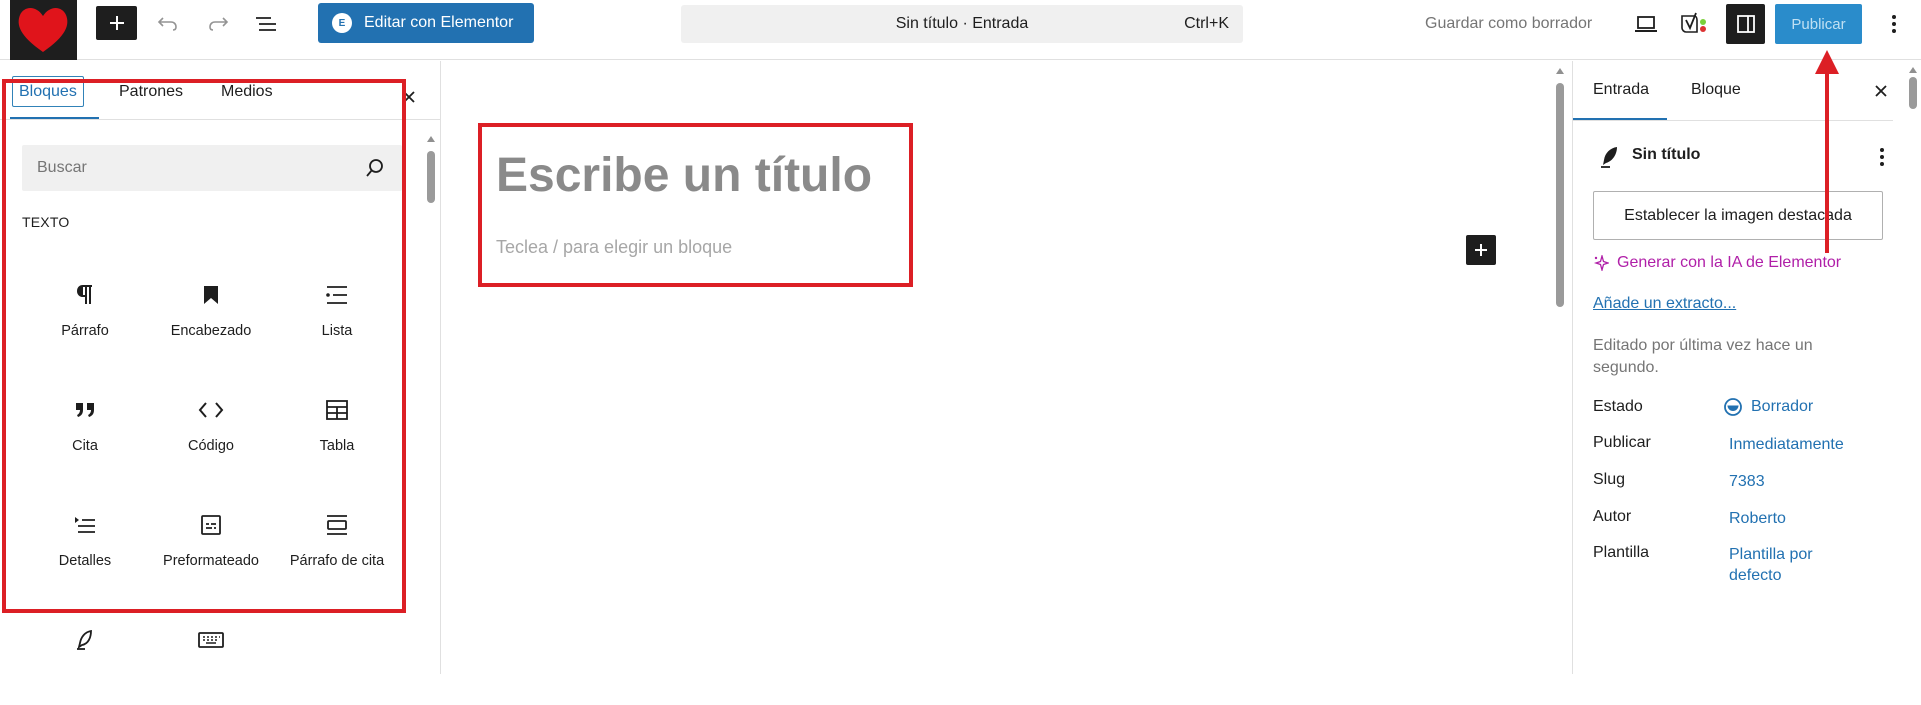 This screenshot has width=1921, height=705. Describe the element at coordinates (1206, 23) in the screenshot. I see `shortcut-hint: Ctrl+K` at that location.